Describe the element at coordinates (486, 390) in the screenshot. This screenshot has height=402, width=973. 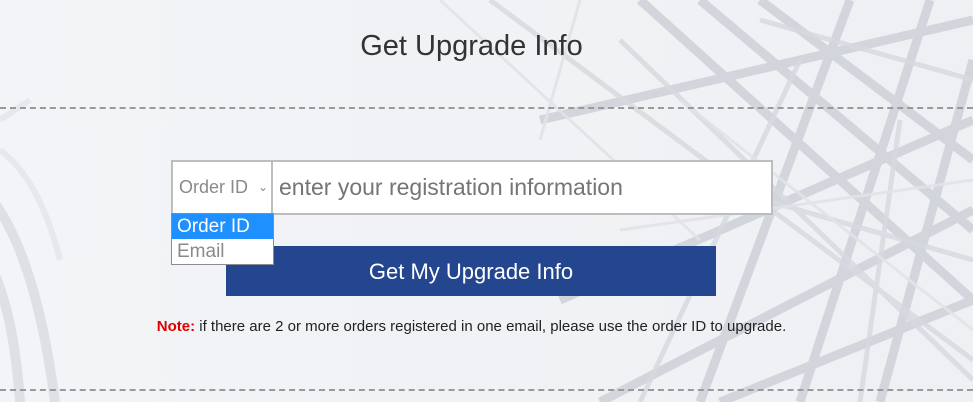
I see `bottom-divider` at that location.